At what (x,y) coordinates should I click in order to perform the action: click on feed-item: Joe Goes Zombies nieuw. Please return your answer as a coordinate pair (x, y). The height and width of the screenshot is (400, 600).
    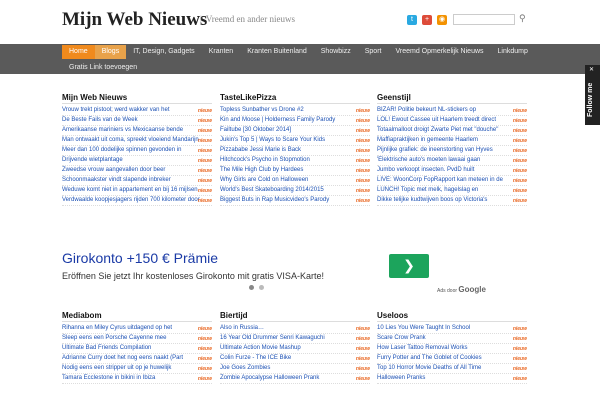
    Looking at the image, I should click on (295, 369).